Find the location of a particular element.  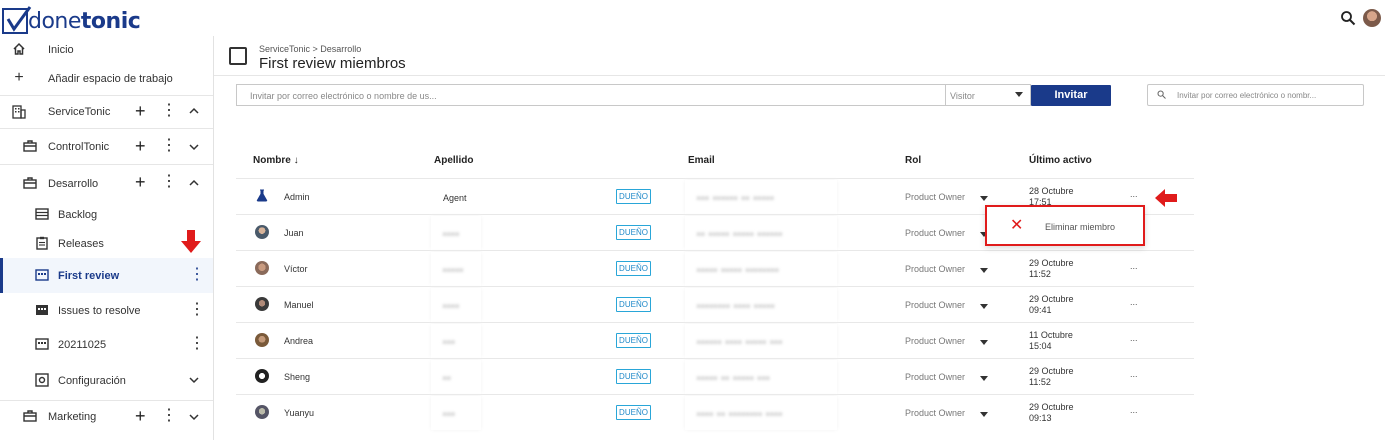

header-checkbox is located at coordinates (238, 56).